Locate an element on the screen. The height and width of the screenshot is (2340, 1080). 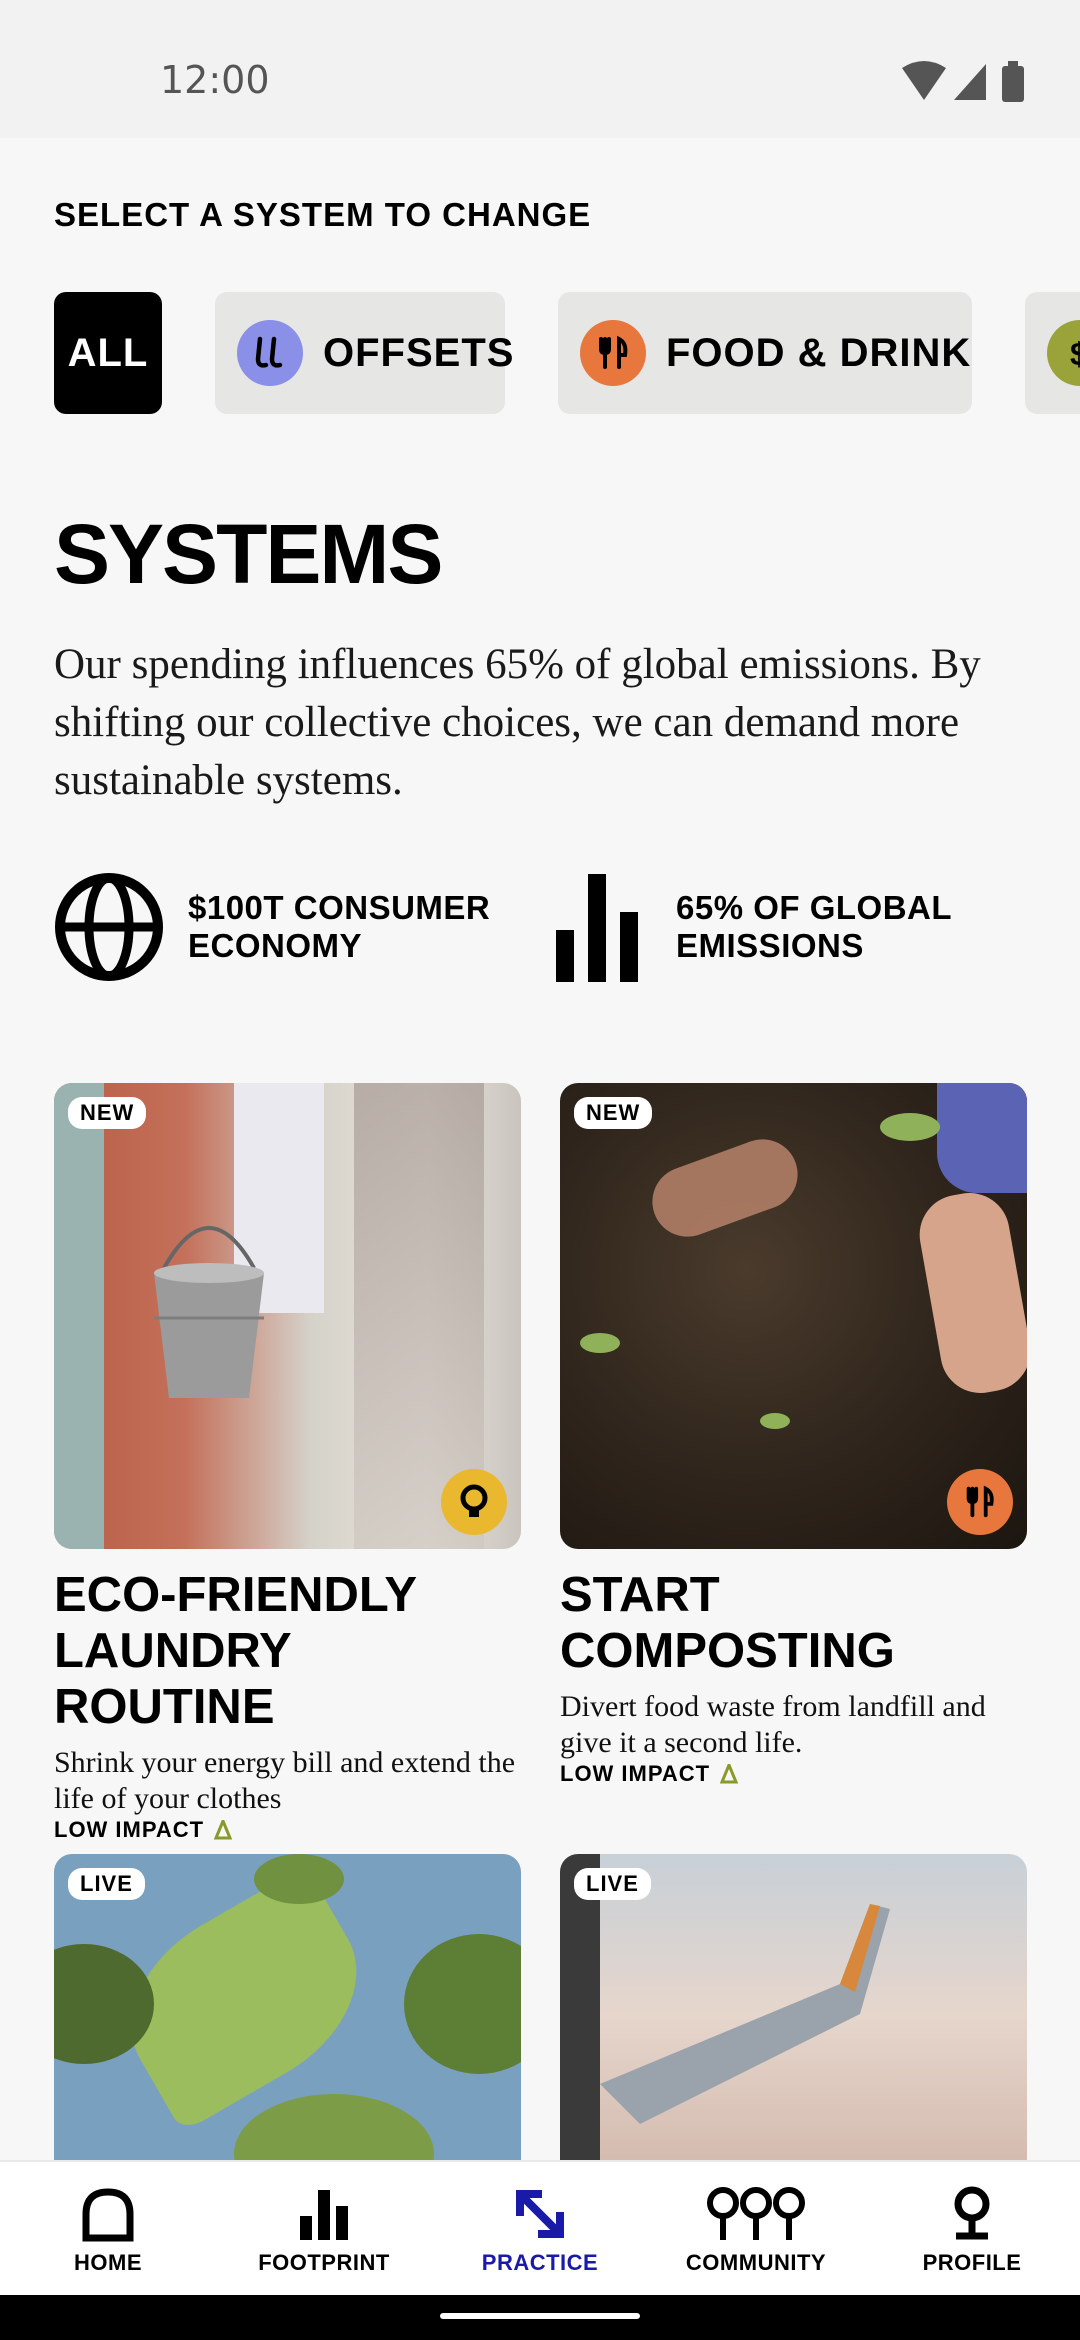
chip-food-drink: FOOD & DRINK is located at coordinates (765, 353).